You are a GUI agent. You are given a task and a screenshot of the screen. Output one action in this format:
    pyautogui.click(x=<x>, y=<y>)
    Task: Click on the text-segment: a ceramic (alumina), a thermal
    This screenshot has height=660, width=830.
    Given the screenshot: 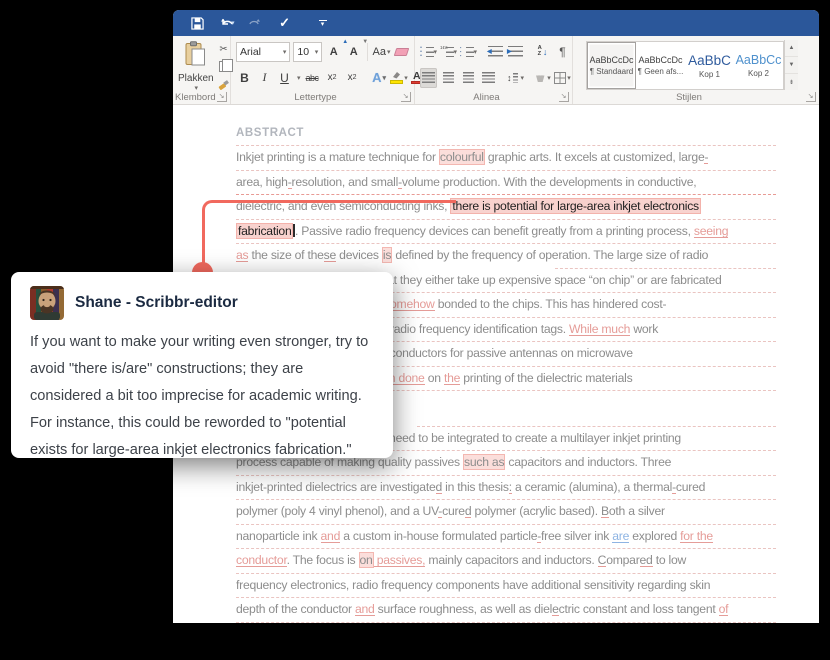 What is the action you would take?
    pyautogui.click(x=592, y=486)
    